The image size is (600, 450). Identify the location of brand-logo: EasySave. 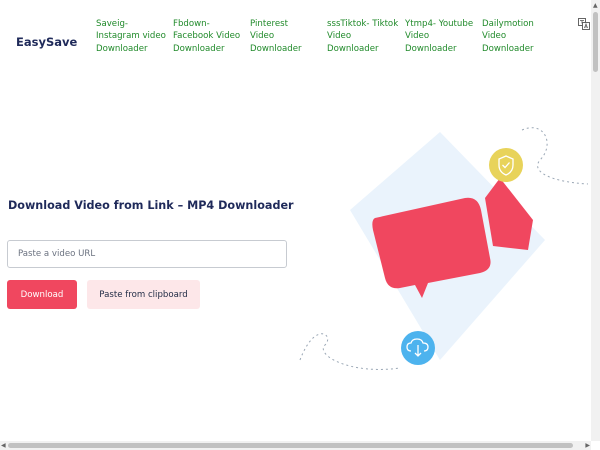
(46, 42).